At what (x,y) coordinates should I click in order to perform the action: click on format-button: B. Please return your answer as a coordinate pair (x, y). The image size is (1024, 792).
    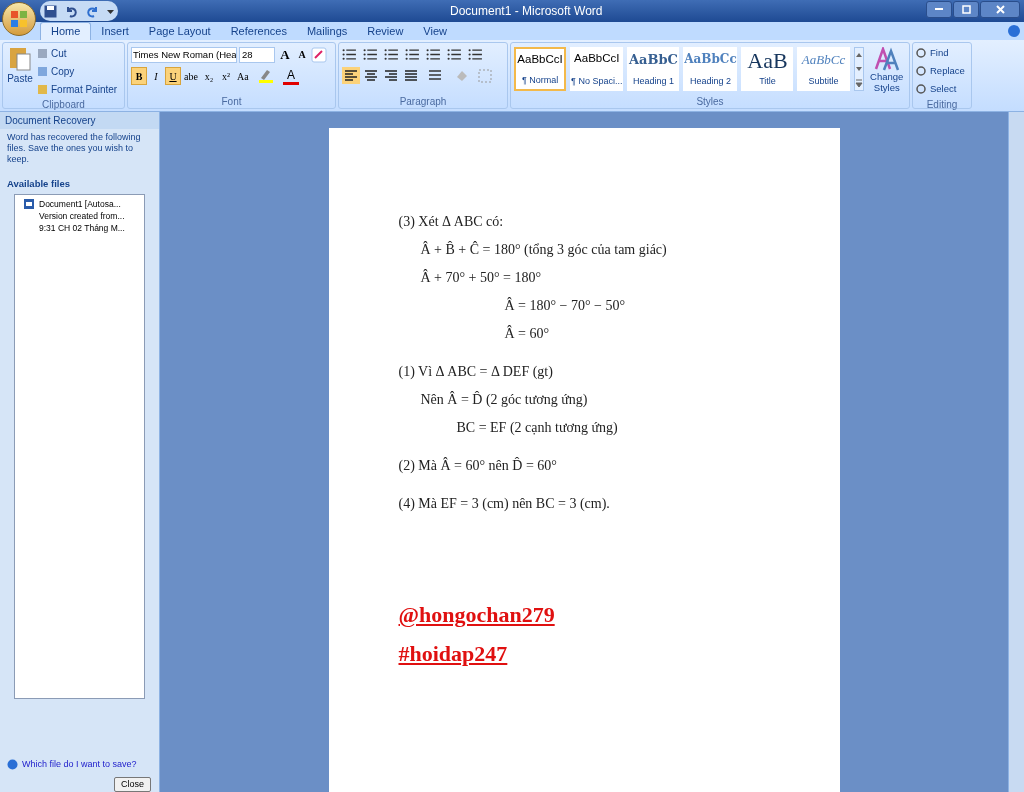
    Looking at the image, I should click on (139, 76).